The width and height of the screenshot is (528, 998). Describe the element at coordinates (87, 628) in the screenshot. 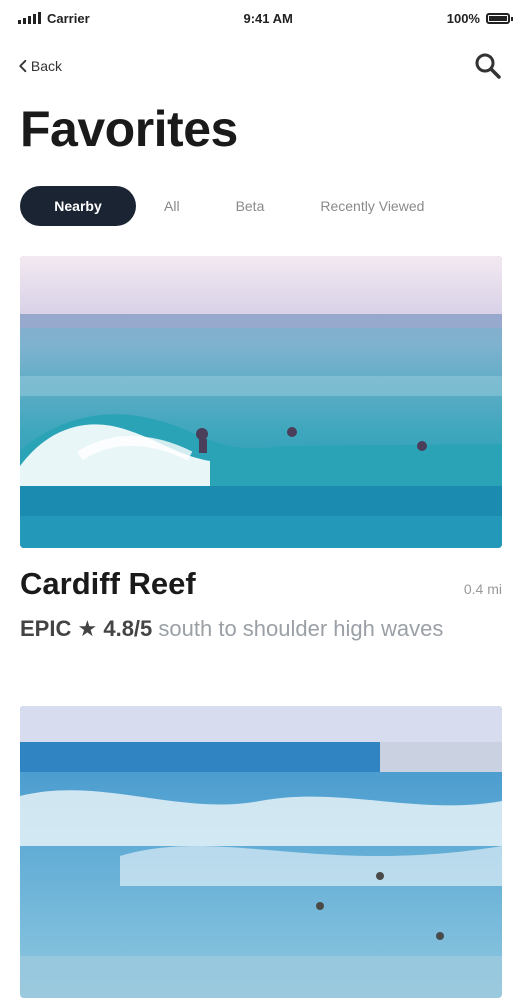

I see `star-icon: ★` at that location.